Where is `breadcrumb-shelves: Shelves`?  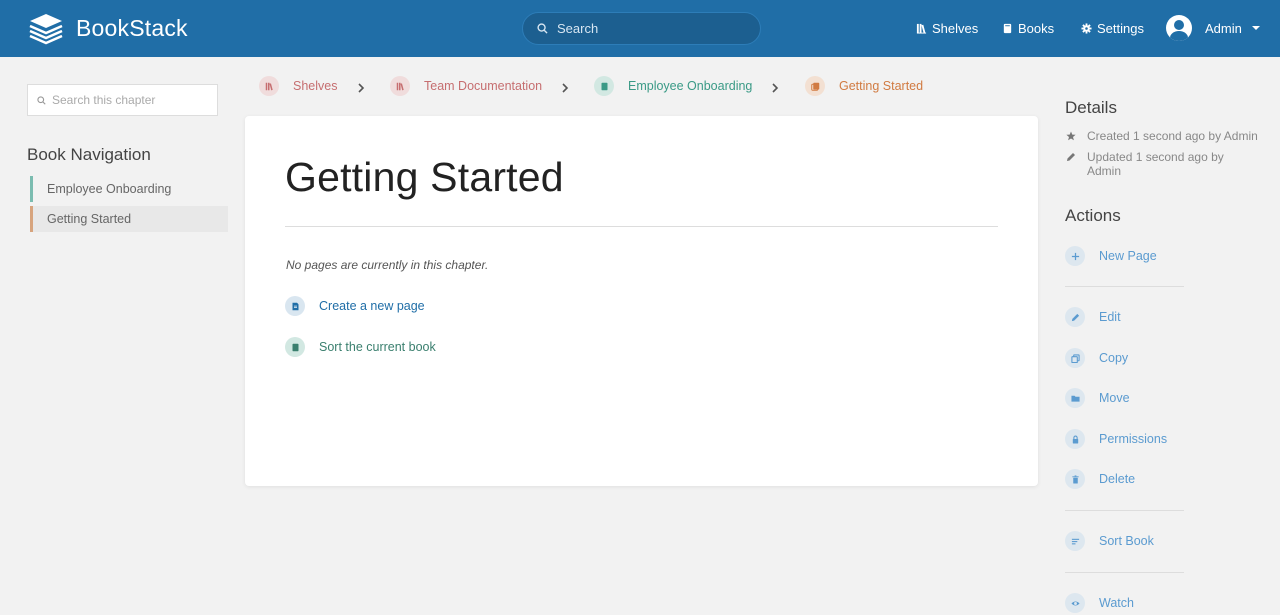
breadcrumb-shelves: Shelves is located at coordinates (298, 86).